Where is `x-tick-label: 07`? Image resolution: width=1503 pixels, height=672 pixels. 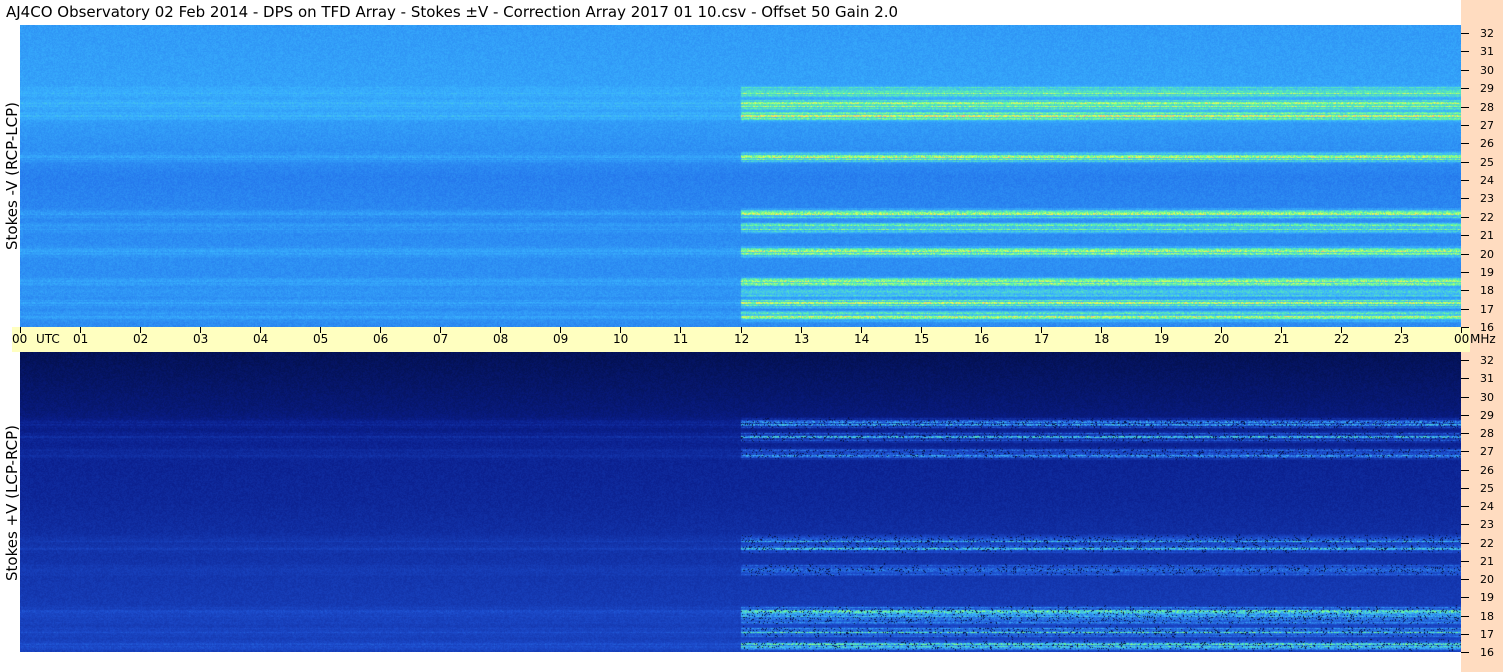
x-tick-label: 07 is located at coordinates (441, 339).